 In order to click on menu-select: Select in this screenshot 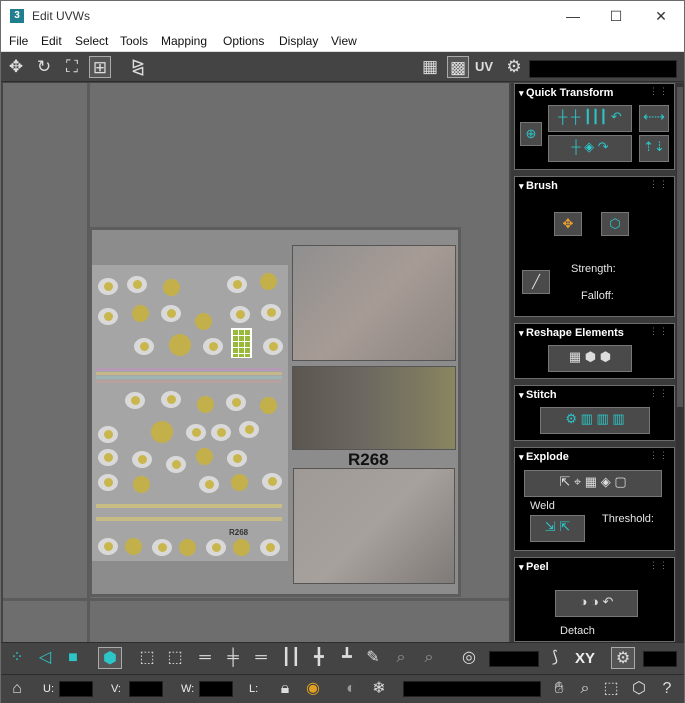, I will do `click(91, 41)`.